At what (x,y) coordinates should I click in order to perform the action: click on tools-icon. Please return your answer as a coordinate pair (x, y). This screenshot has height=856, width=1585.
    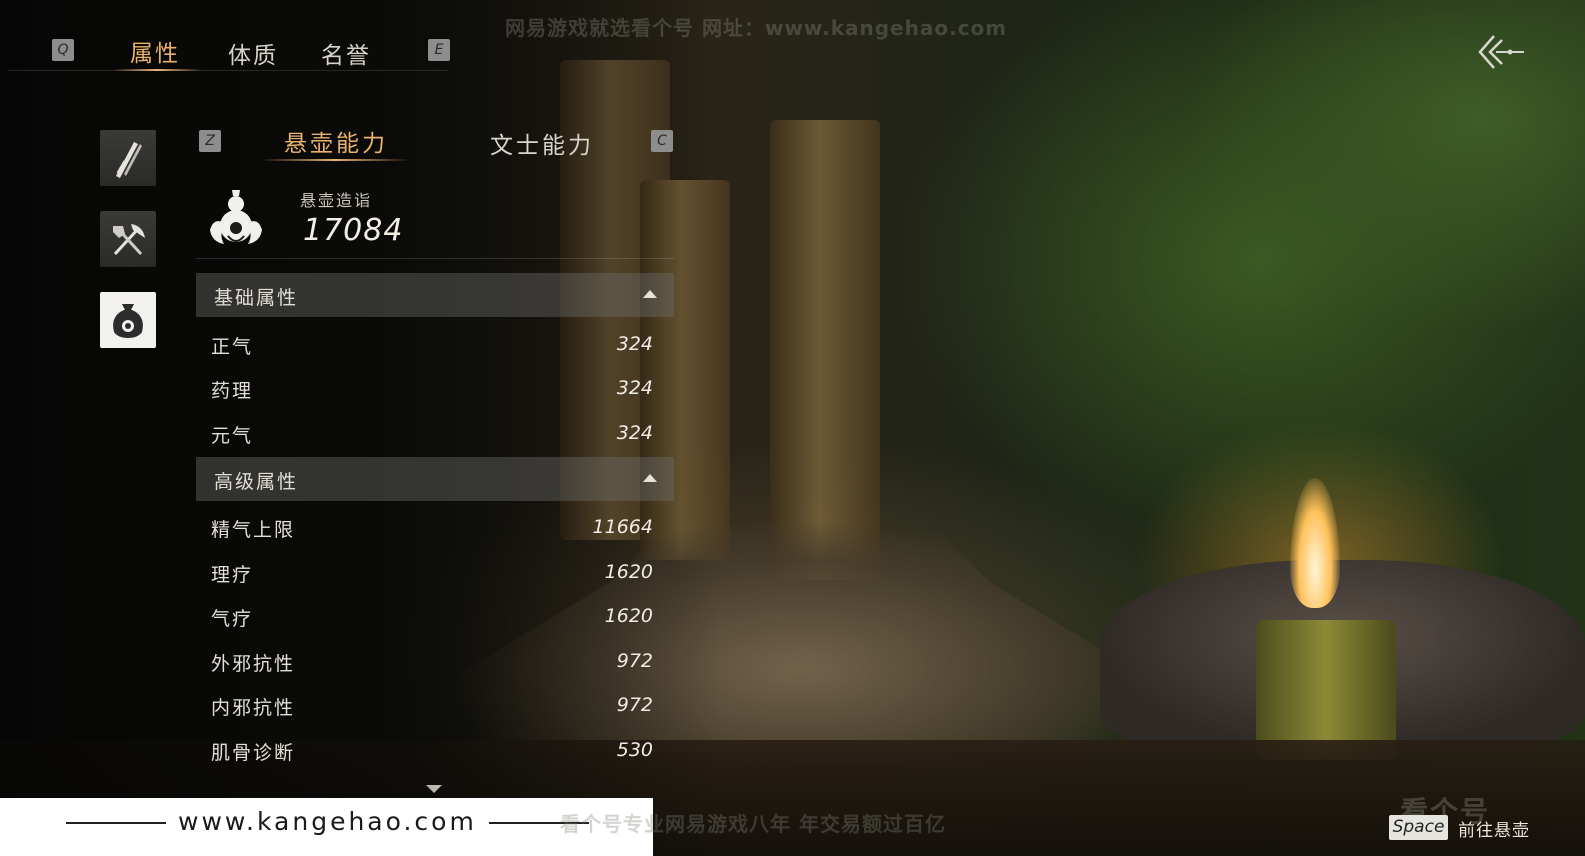
    Looking at the image, I should click on (129, 240).